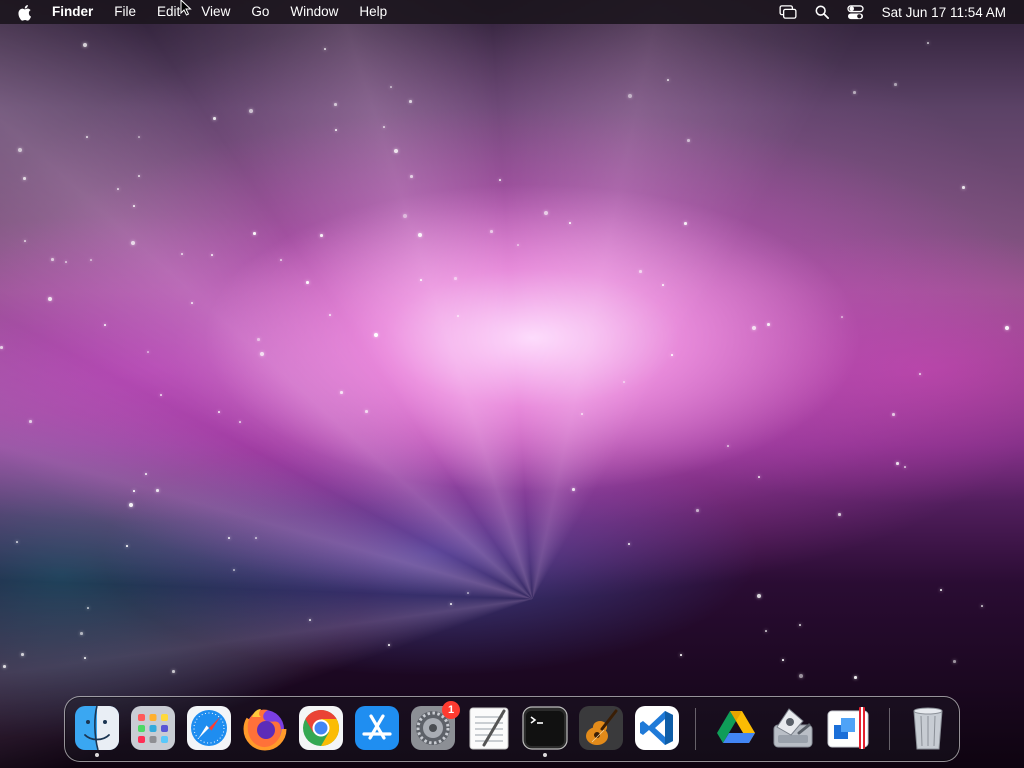 This screenshot has height=768, width=1024. I want to click on dock-item-vscode, so click(657, 728).